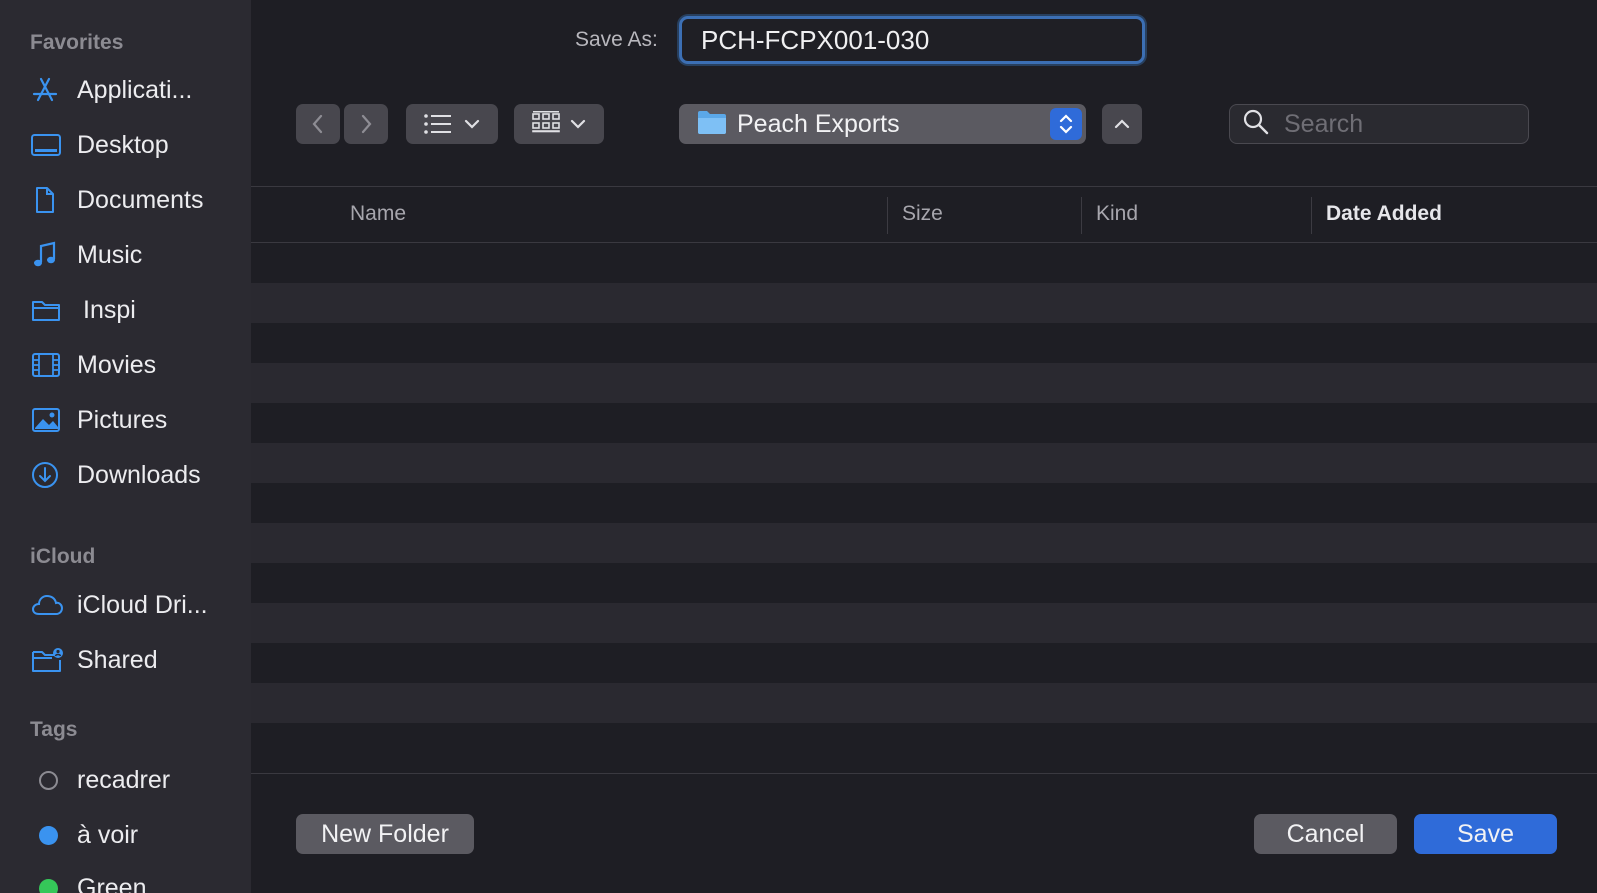 This screenshot has width=1597, height=893. What do you see at coordinates (124, 779) in the screenshot?
I see `sidebar-item-label: recadrer` at bounding box center [124, 779].